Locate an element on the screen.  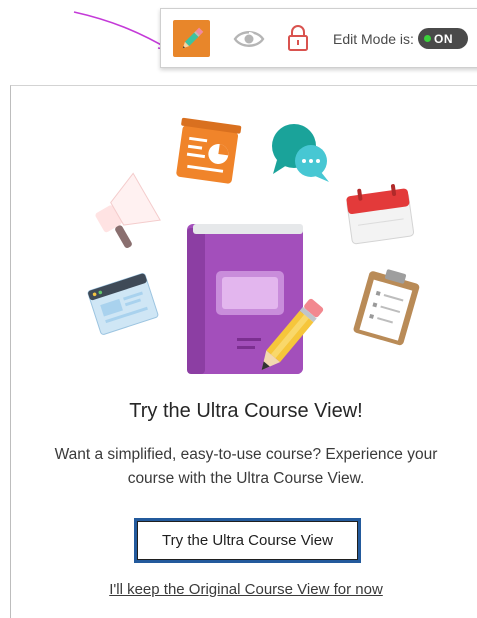
pencil-icon is located at coordinates (192, 37).